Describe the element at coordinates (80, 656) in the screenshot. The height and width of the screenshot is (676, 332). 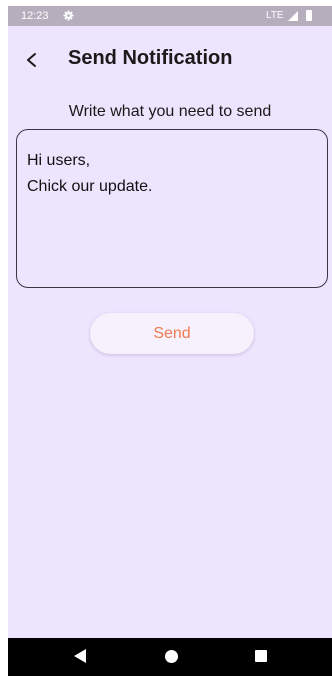
I see `nav-back-icon` at that location.